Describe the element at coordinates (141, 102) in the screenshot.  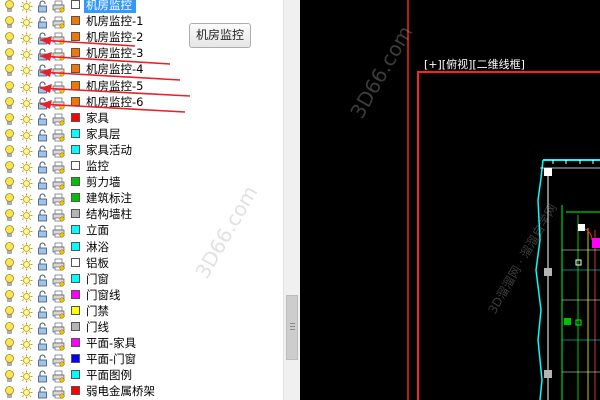
I see `layer-row: 机房监控-6` at that location.